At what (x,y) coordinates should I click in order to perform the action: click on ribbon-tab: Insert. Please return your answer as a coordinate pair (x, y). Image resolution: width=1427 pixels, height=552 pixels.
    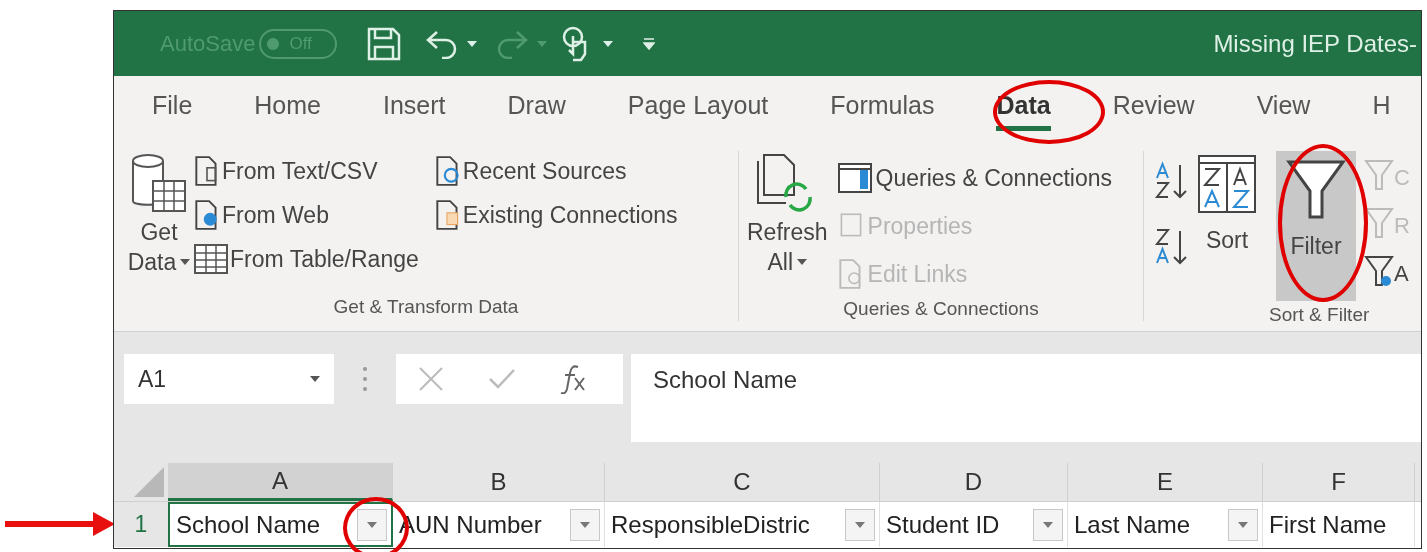
    Looking at the image, I should click on (414, 108).